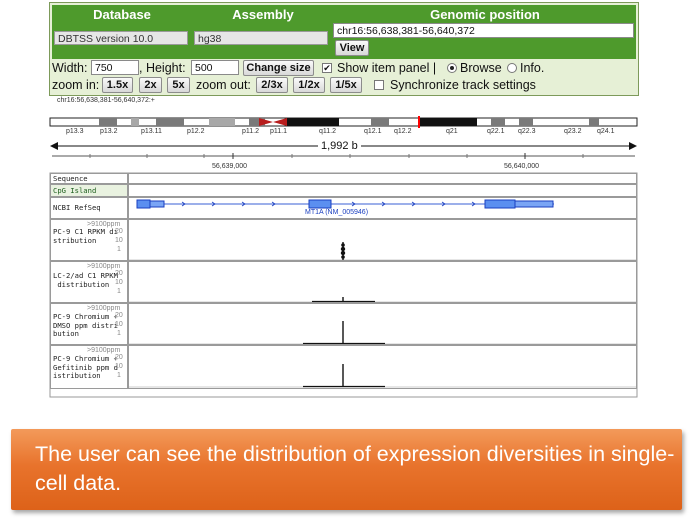  What do you see at coordinates (89, 178) in the screenshot?
I see `track-label-box: Sequence` at bounding box center [89, 178].